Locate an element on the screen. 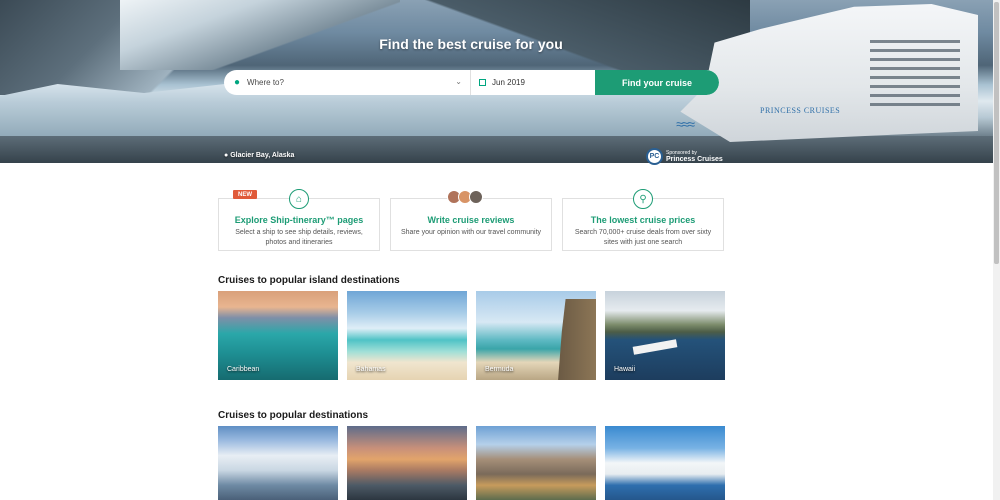 The height and width of the screenshot is (500, 1000). scrollbar-thumb is located at coordinates (996, 133).